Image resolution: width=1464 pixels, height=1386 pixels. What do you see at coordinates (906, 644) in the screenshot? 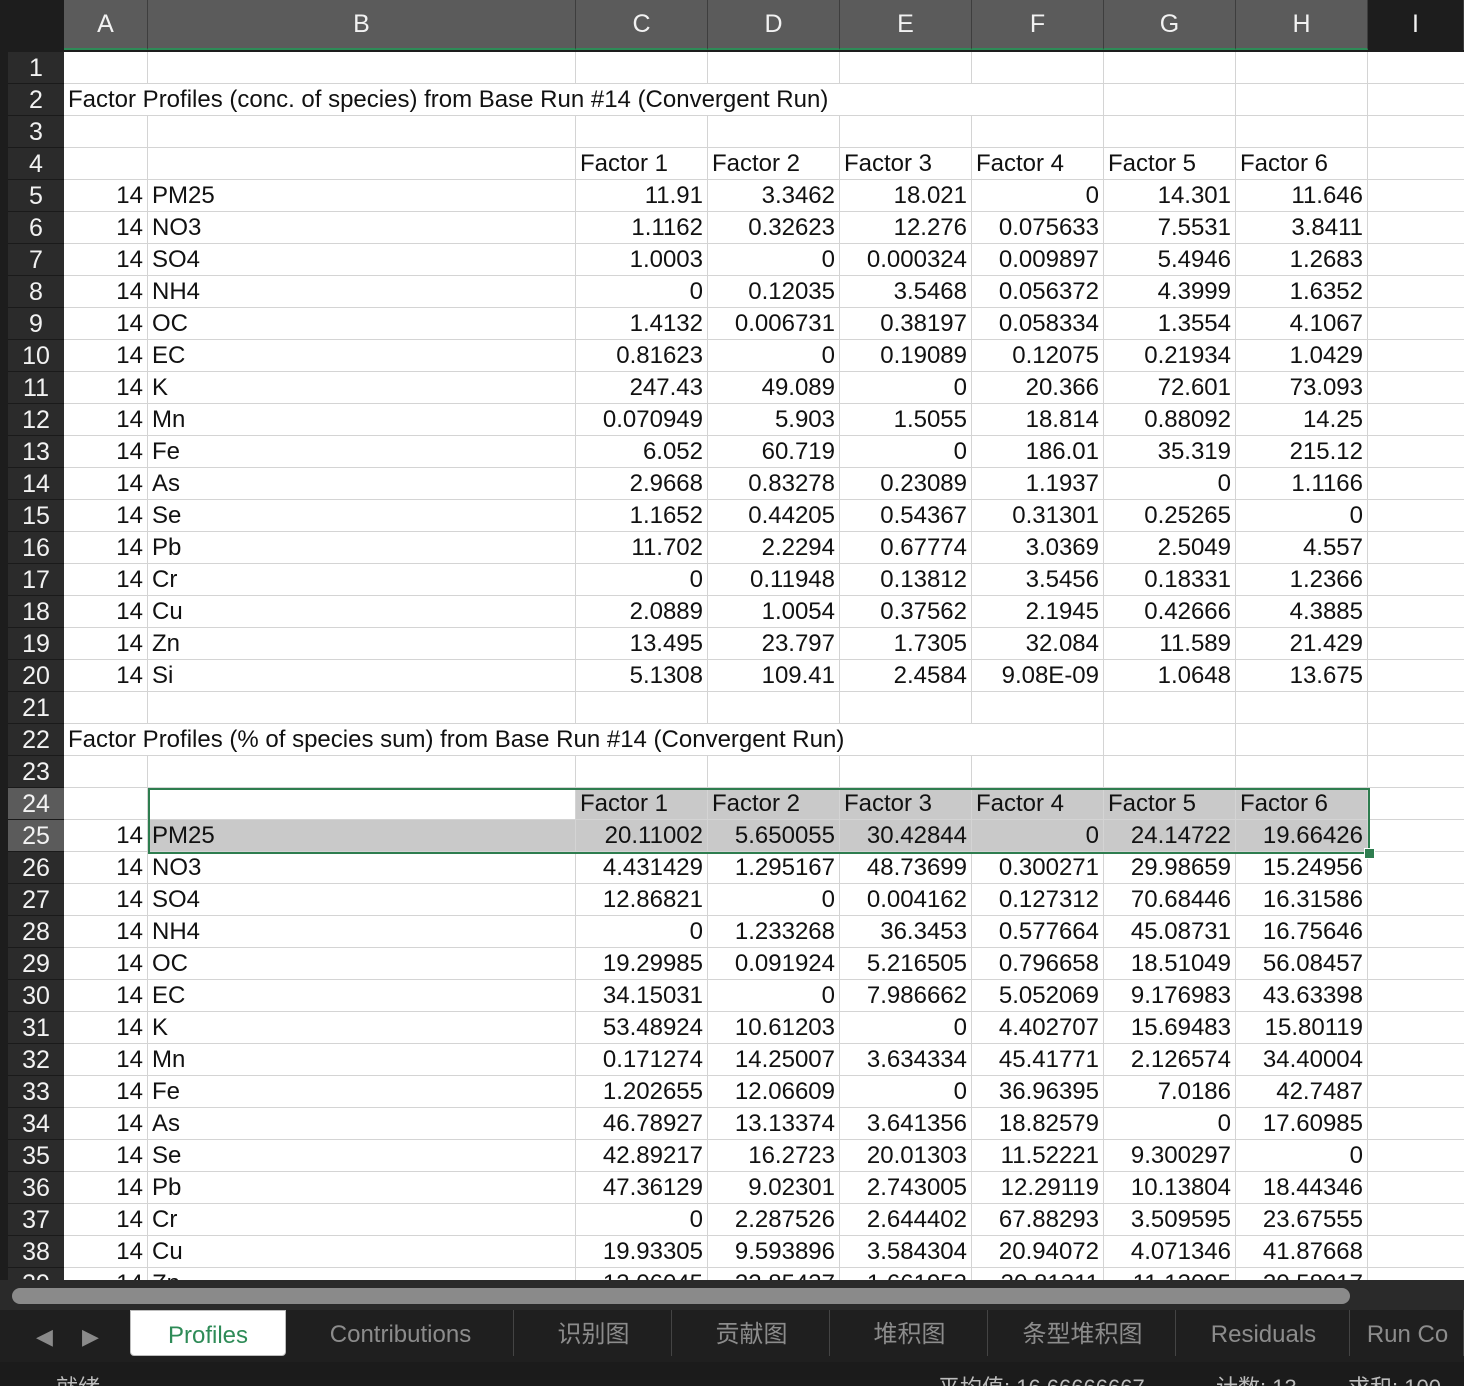
I see `value-cell: 1.7305` at bounding box center [906, 644].